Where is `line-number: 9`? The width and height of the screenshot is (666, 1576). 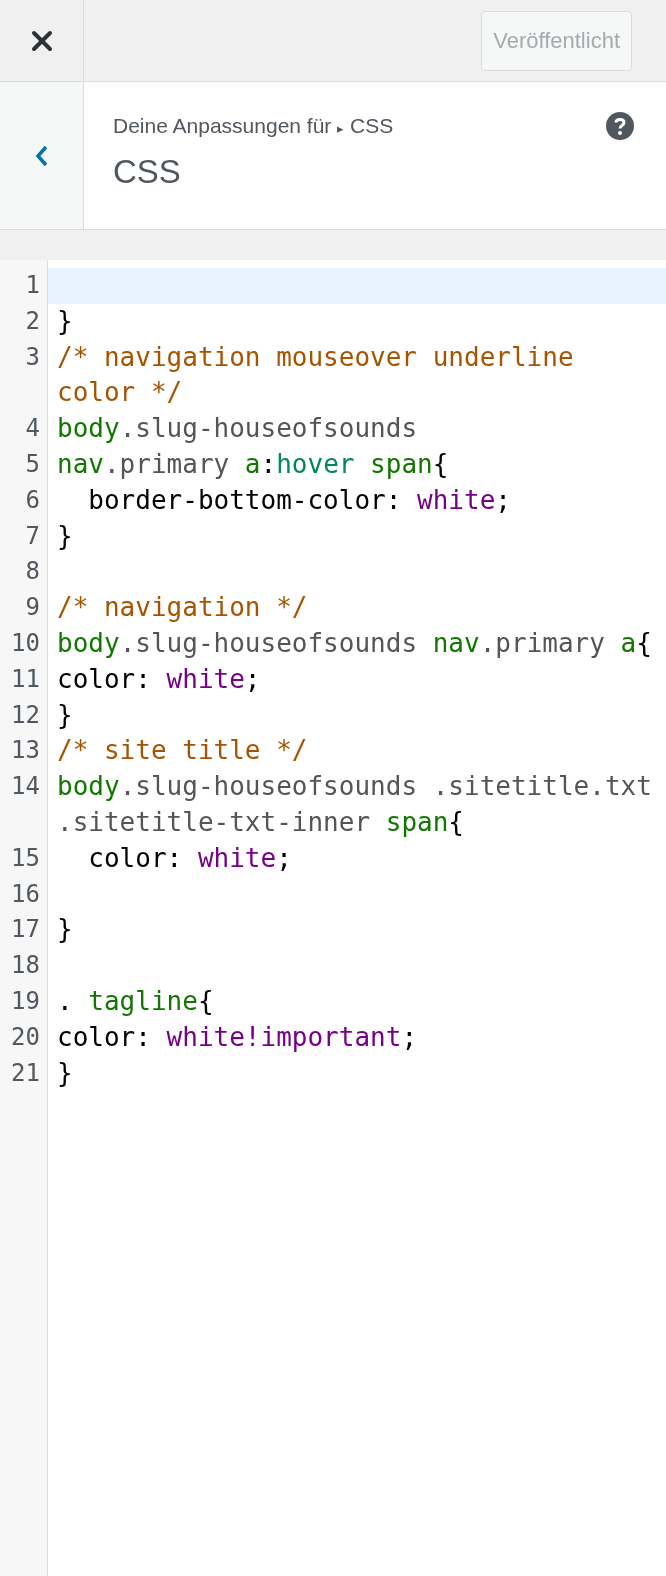
line-number: 9 is located at coordinates (32, 608).